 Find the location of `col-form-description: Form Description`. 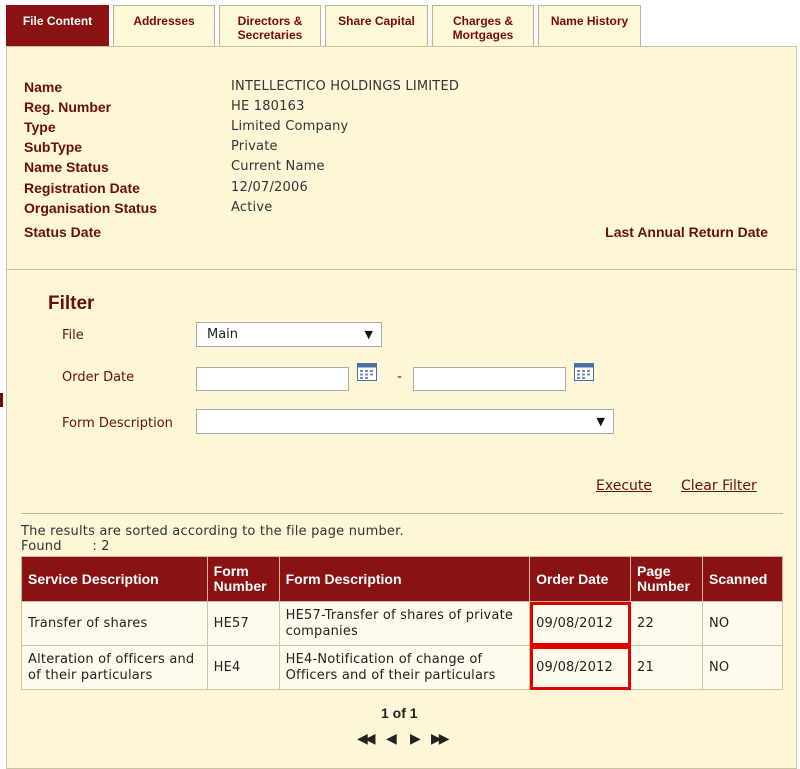

col-form-description: Form Description is located at coordinates (404, 579).